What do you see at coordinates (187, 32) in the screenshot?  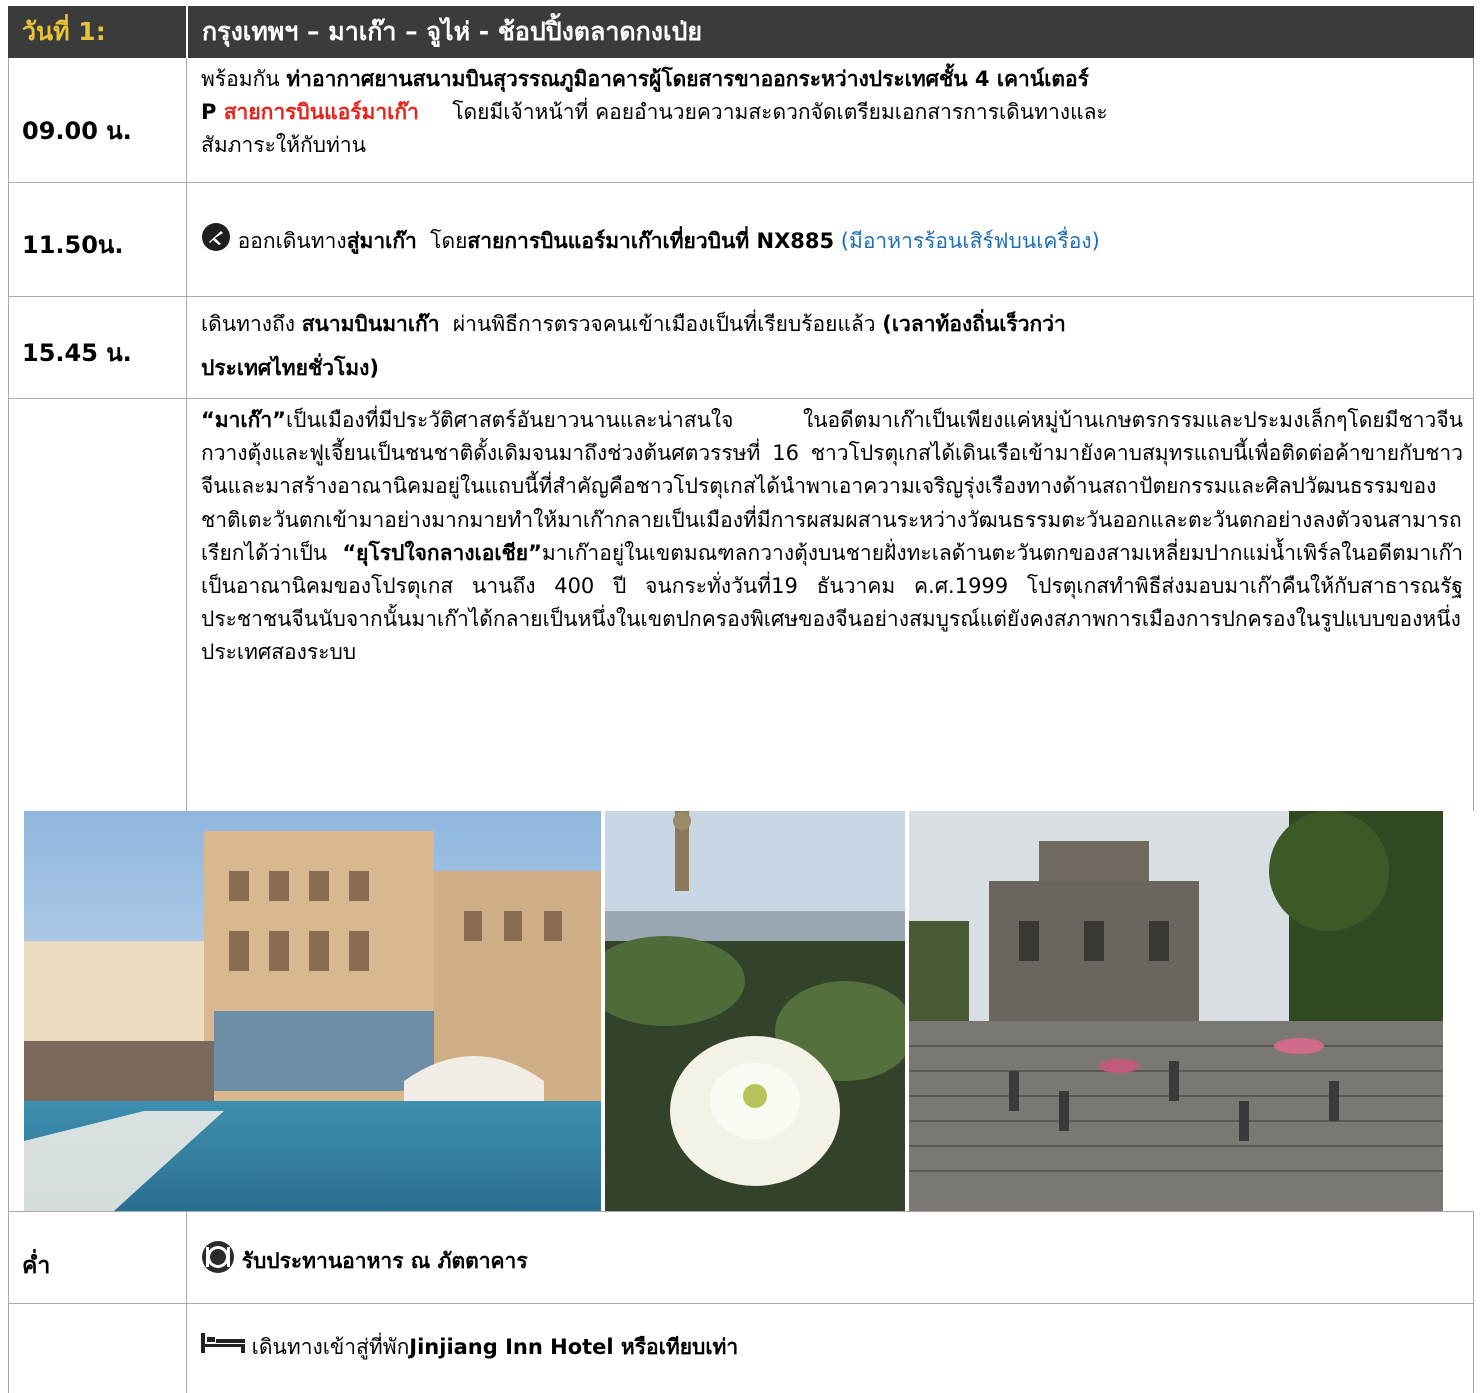 I see `header-divider` at bounding box center [187, 32].